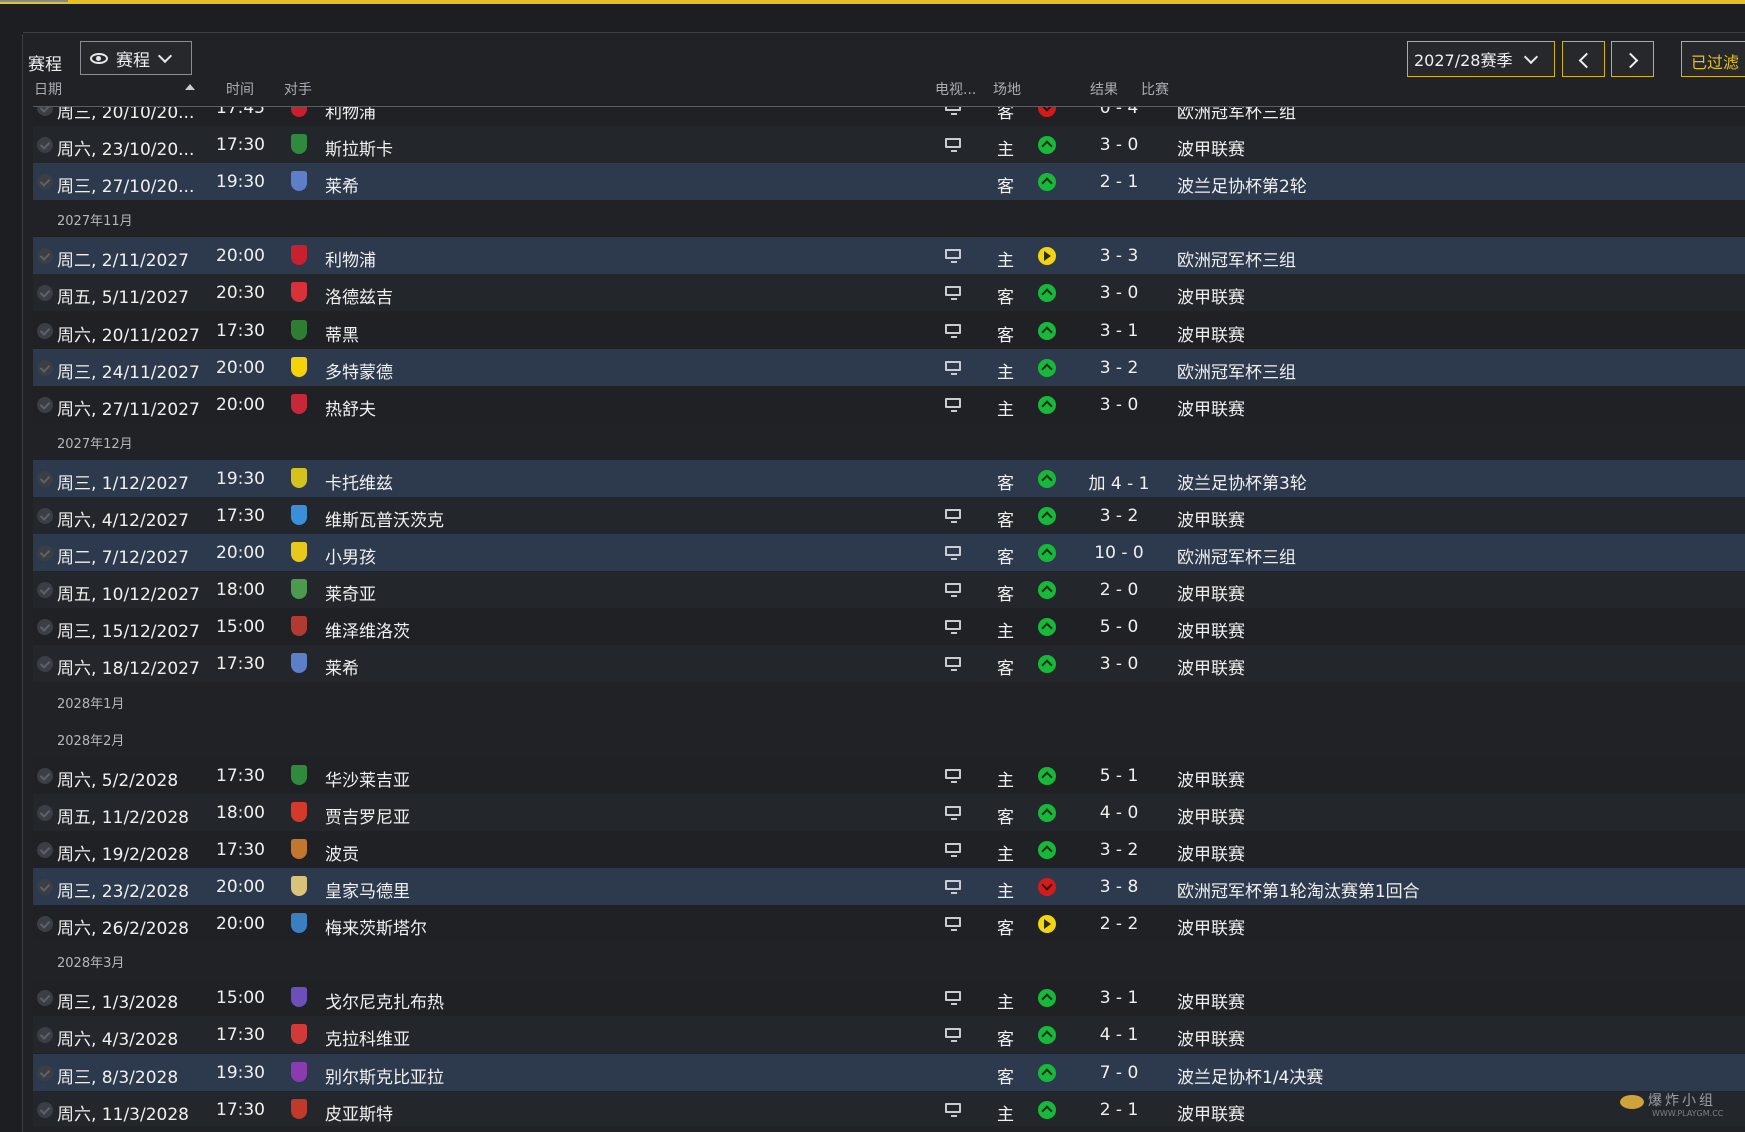 The height and width of the screenshot is (1132, 1745). Describe the element at coordinates (367, 889) in the screenshot. I see `opponent-name: 皇家马德里` at that location.